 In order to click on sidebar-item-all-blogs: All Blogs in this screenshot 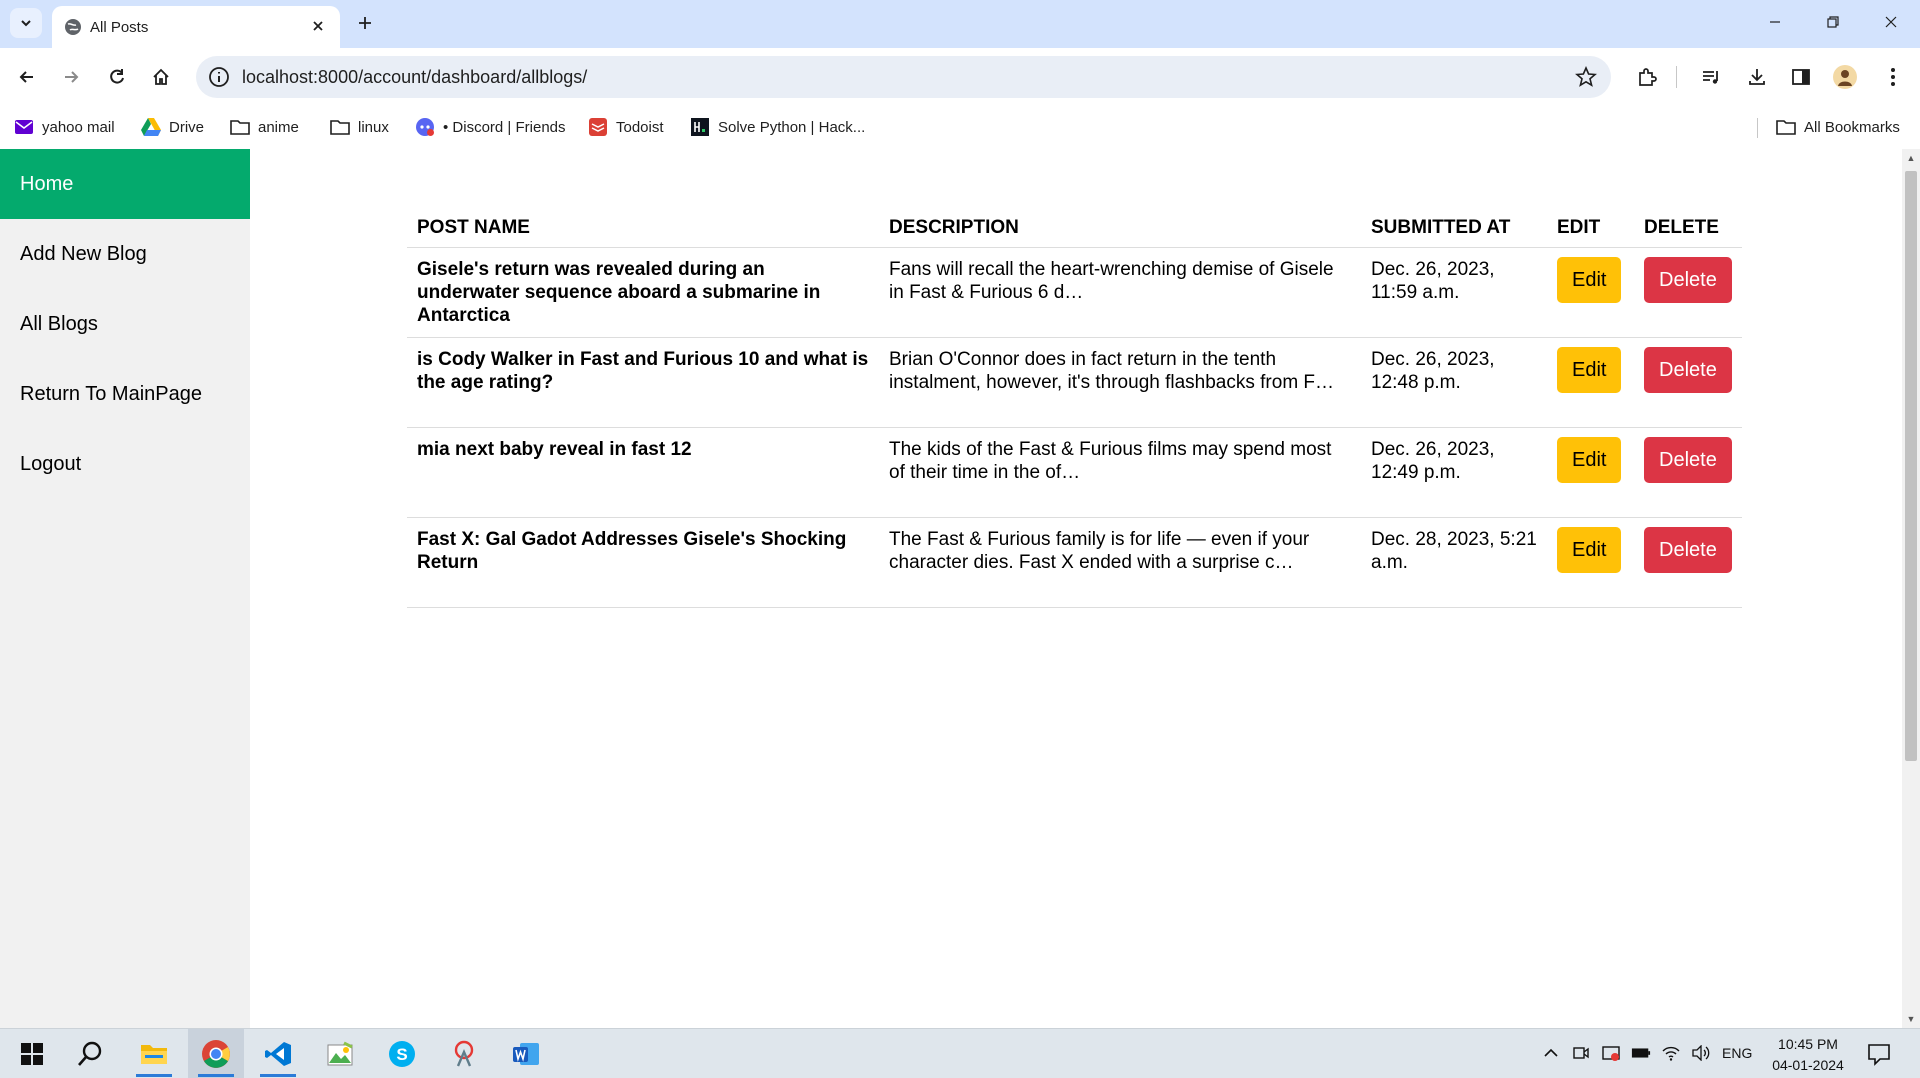, I will do `click(125, 324)`.